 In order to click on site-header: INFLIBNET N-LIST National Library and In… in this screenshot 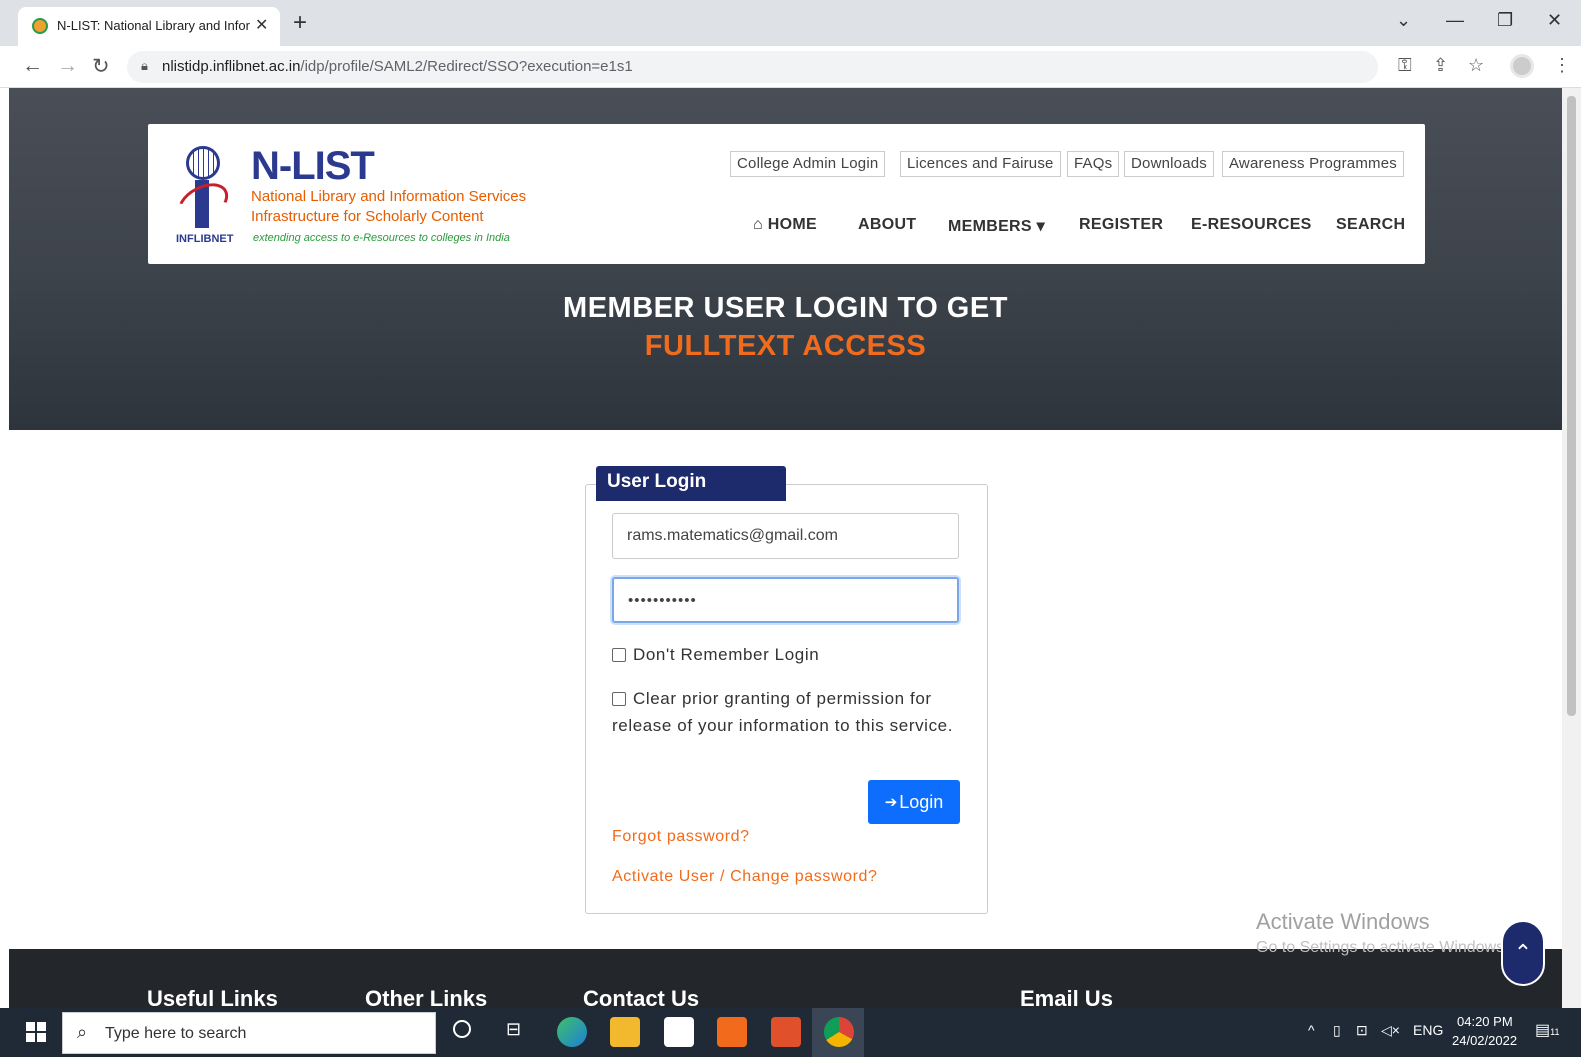, I will do `click(786, 194)`.